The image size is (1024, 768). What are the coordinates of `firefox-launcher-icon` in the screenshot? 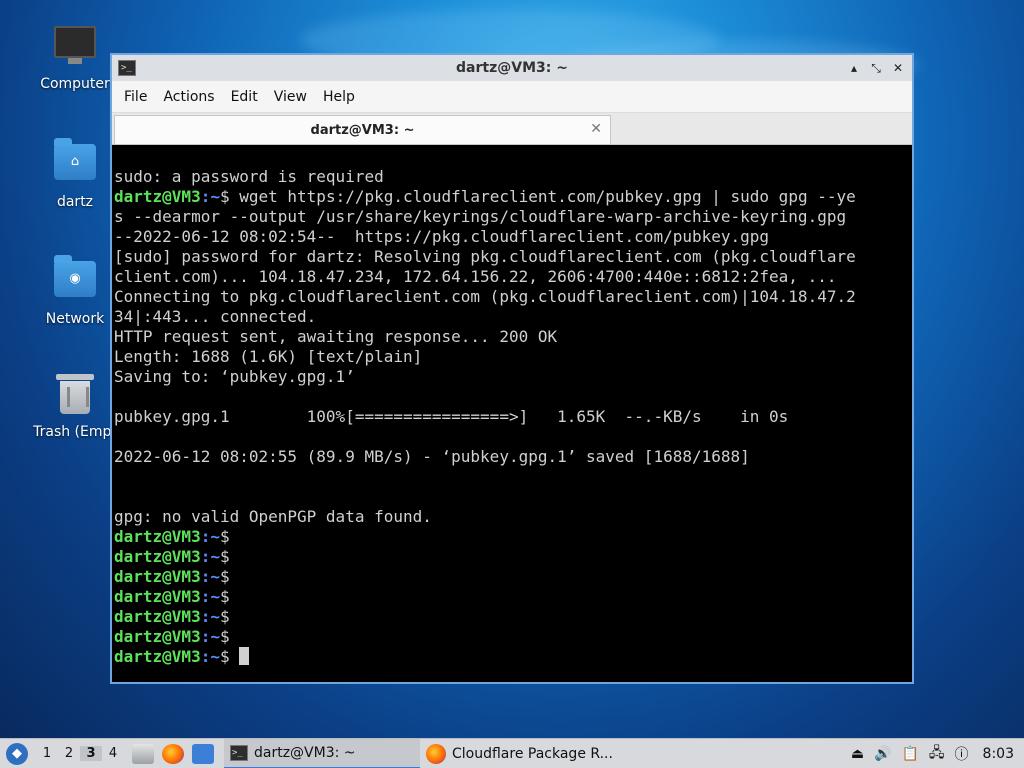 It's located at (173, 753).